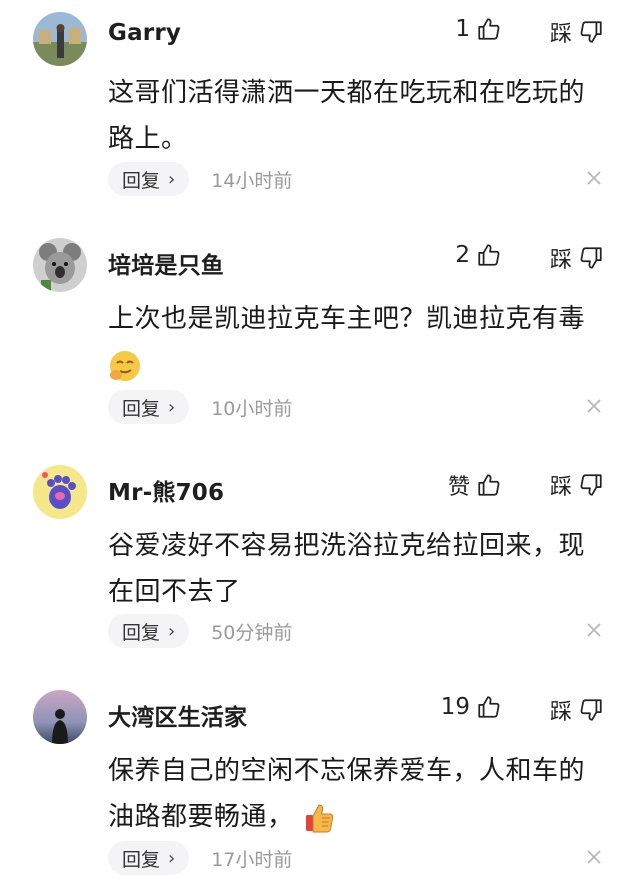 The width and height of the screenshot is (640, 878). I want to click on comment-text-line: 上次也是凯迪拉克车主吧？凯迪拉克有毒, so click(347, 319).